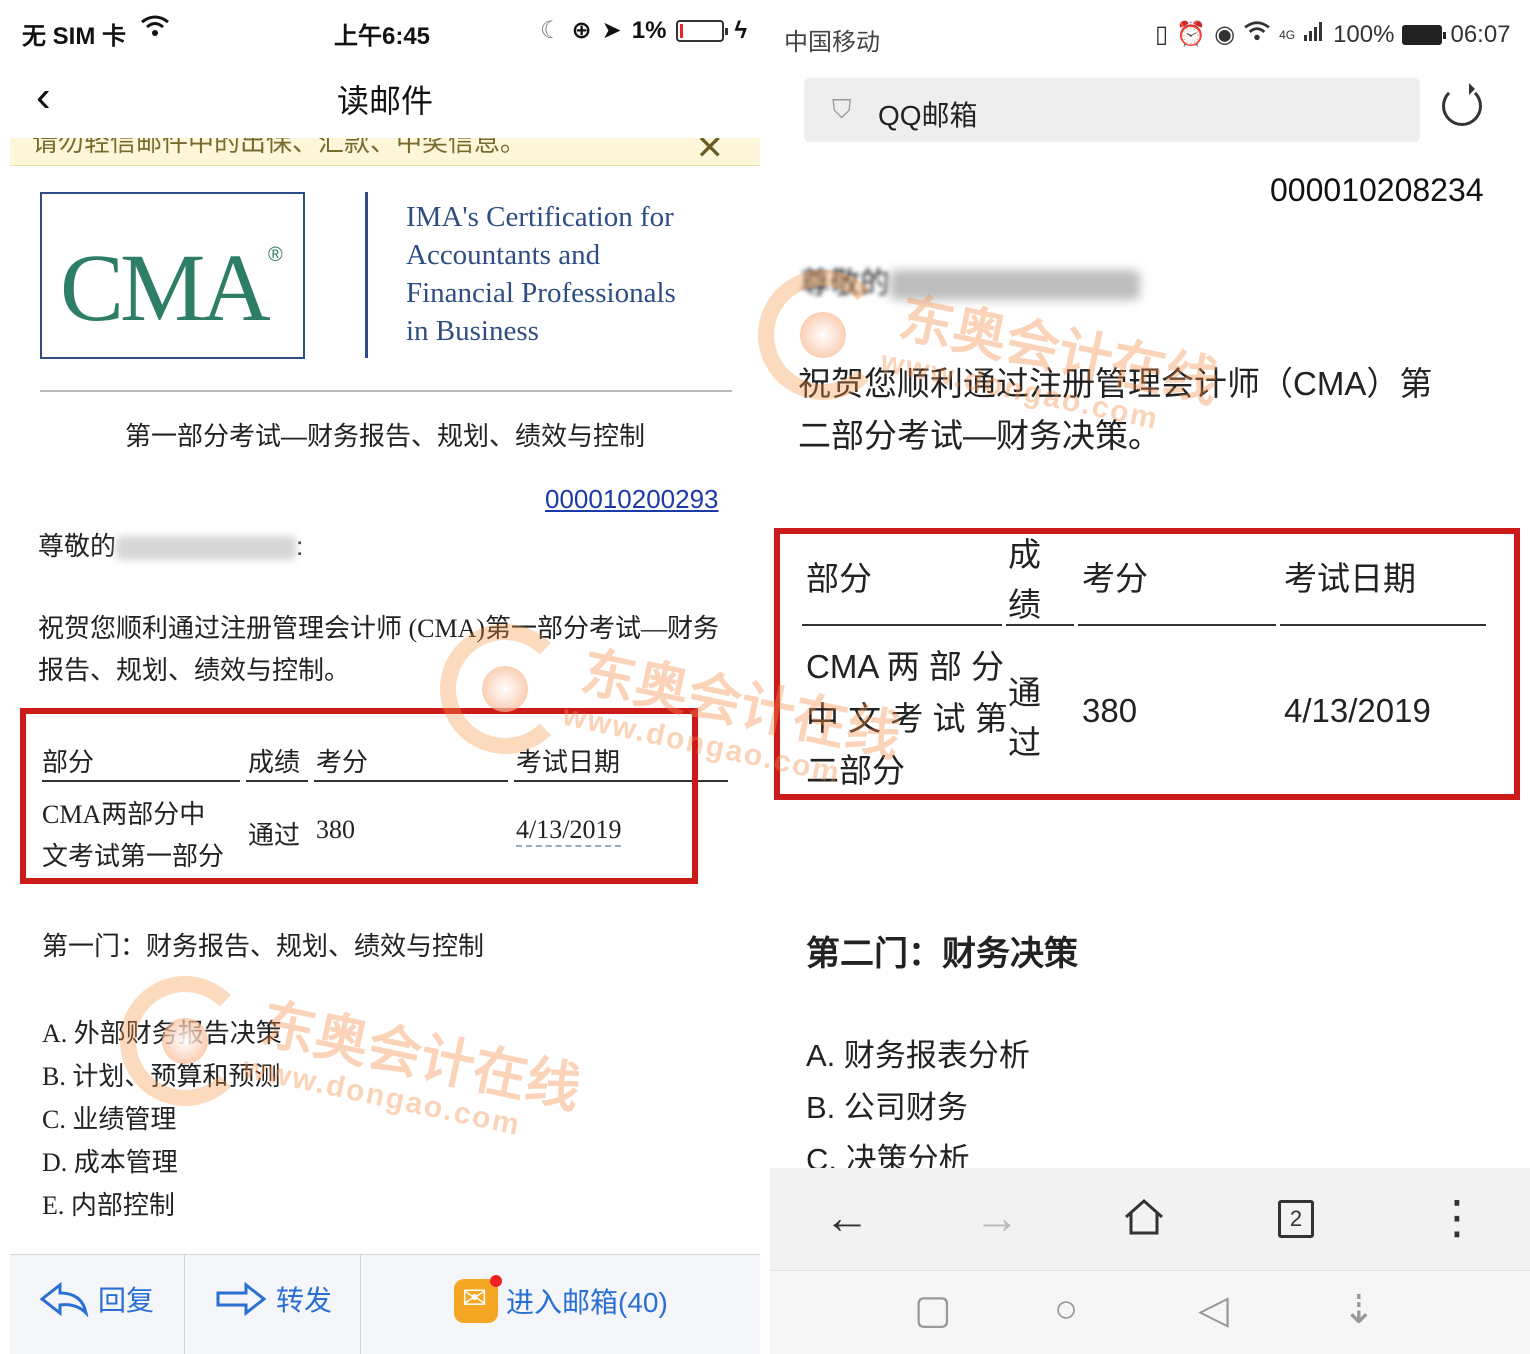 The height and width of the screenshot is (1354, 1530). What do you see at coordinates (1150, 32) in the screenshot?
I see `status-bar: 中国移动 ▯ ⏰ ◉ 4G 100% 06:07` at bounding box center [1150, 32].